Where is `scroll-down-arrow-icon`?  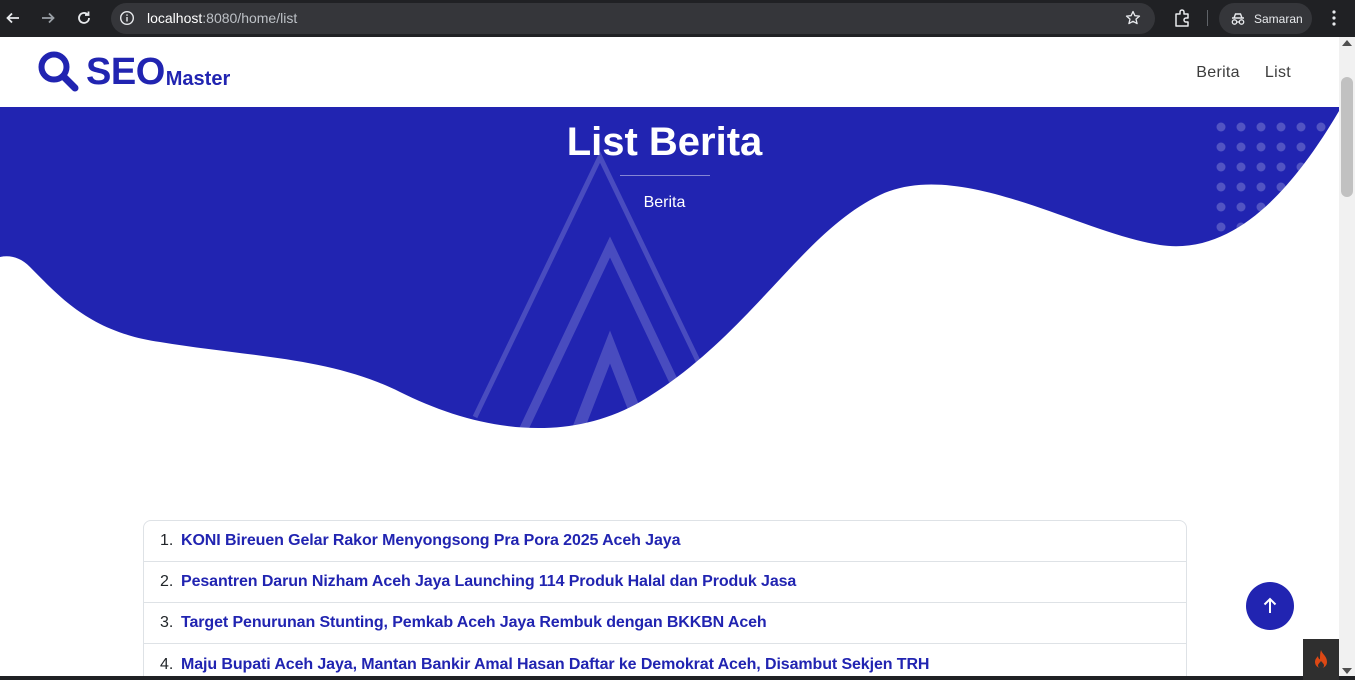
scroll-down-arrow-icon is located at coordinates (1347, 671).